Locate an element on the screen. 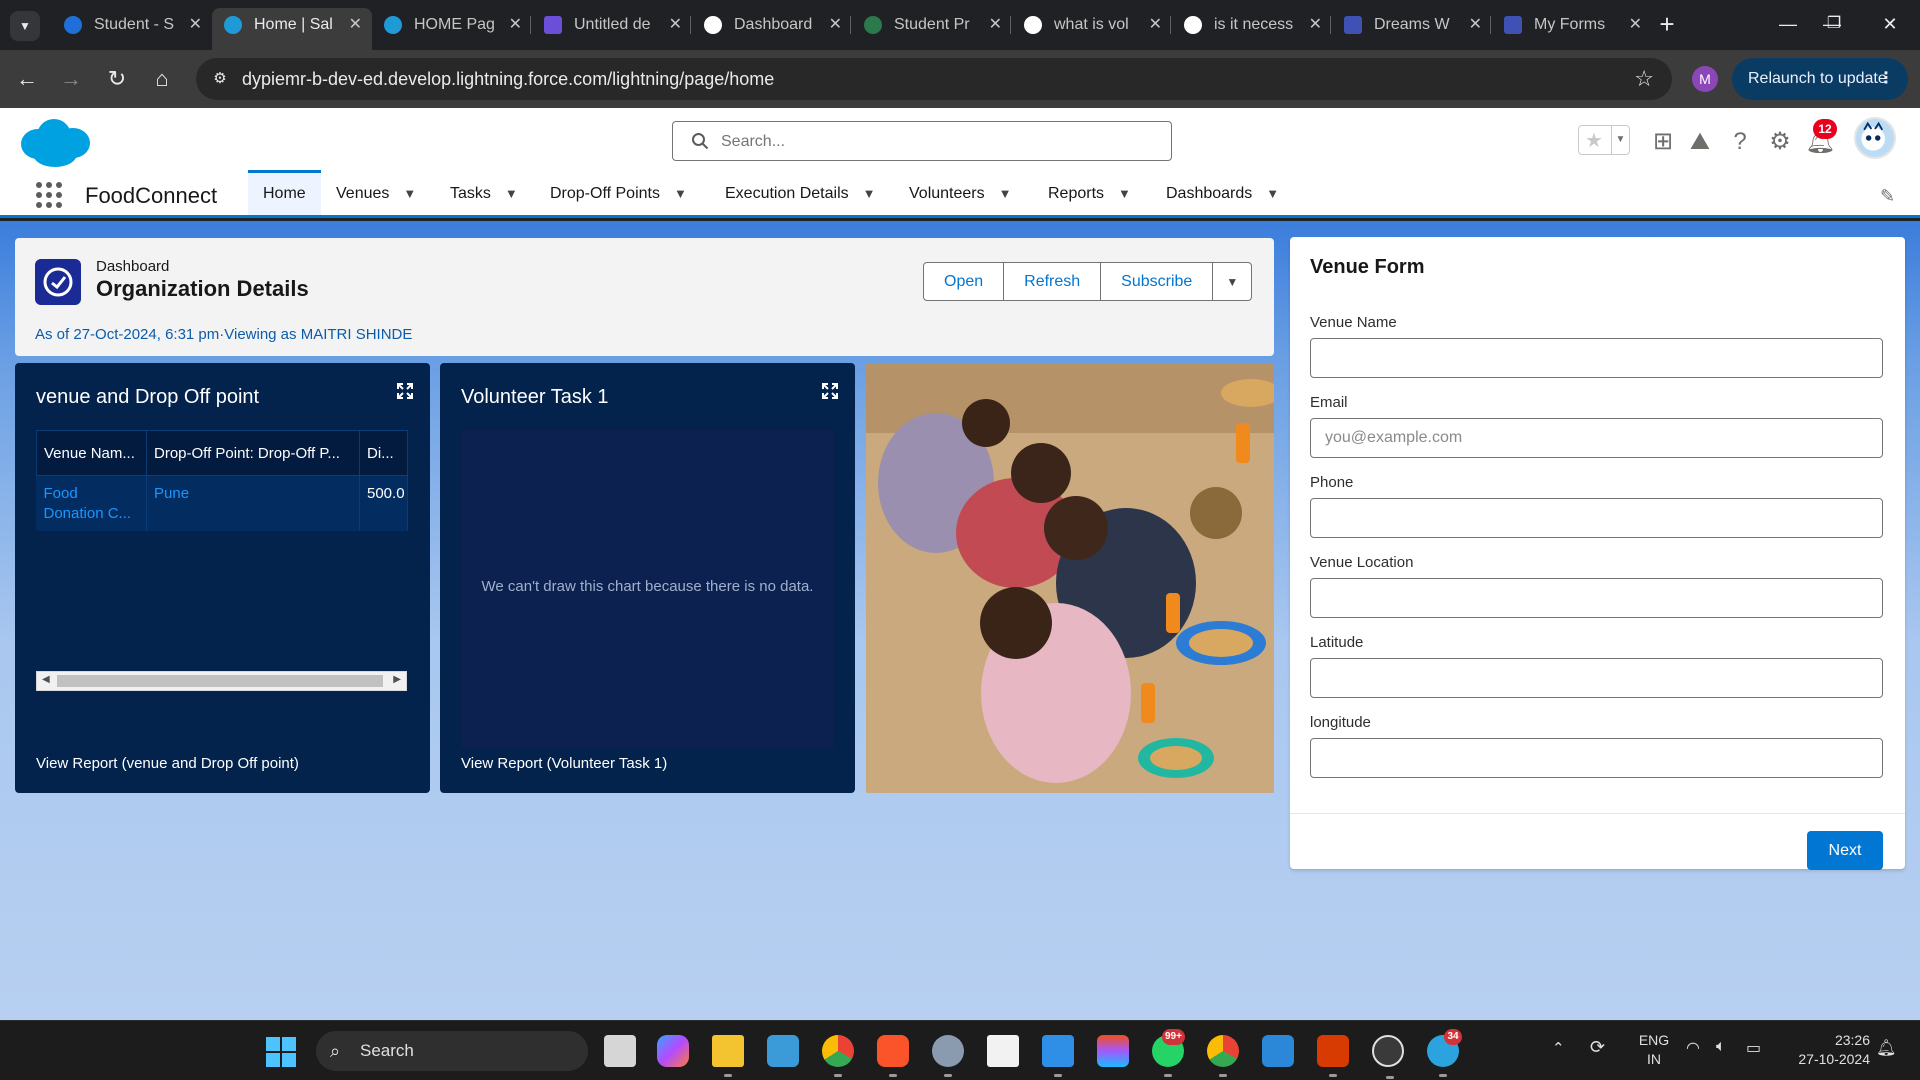  nav-tab-venues: Venues ▼ is located at coordinates (376, 192).